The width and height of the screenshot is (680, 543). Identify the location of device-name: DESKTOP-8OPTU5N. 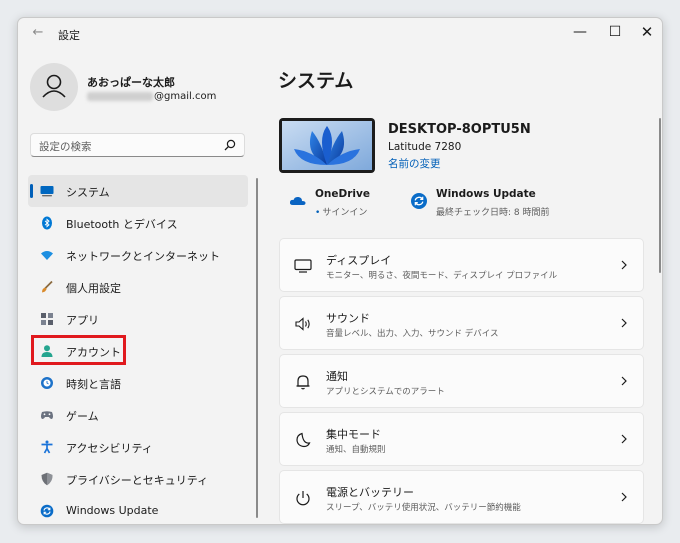
(459, 129).